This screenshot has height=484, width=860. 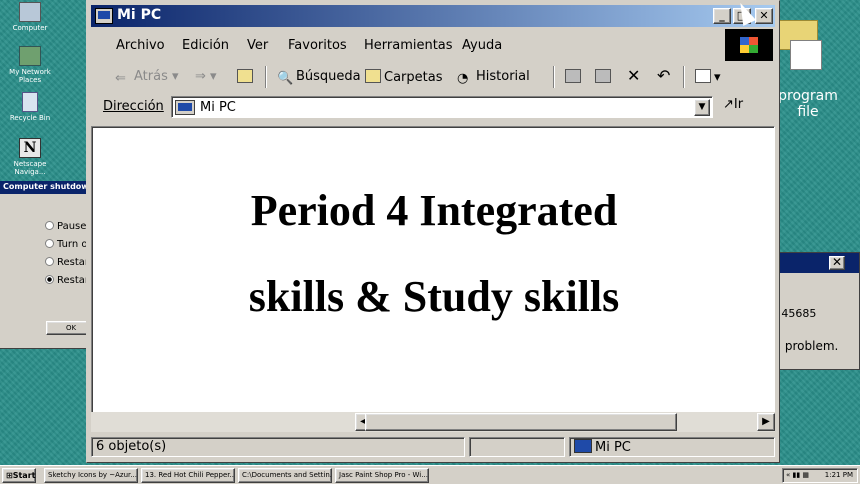 What do you see at coordinates (328, 76) in the screenshot?
I see `search-label: Búsqueda` at bounding box center [328, 76].